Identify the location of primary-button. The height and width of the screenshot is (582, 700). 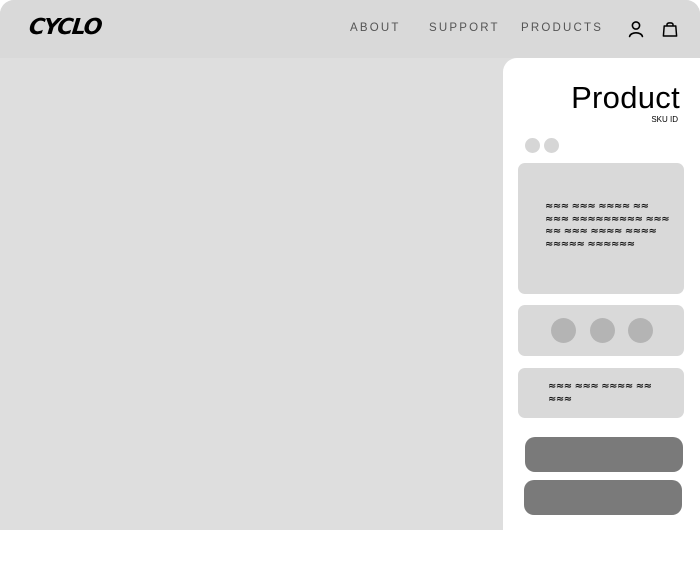
(604, 454).